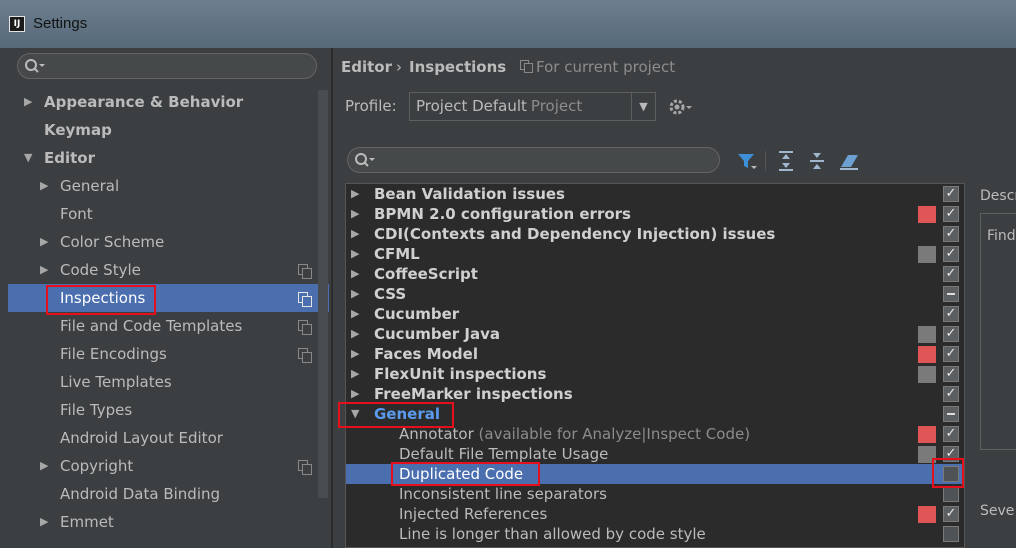  What do you see at coordinates (655, 194) in the screenshot?
I see `inspection-row: ▶ Bean Validation issues ✓` at bounding box center [655, 194].